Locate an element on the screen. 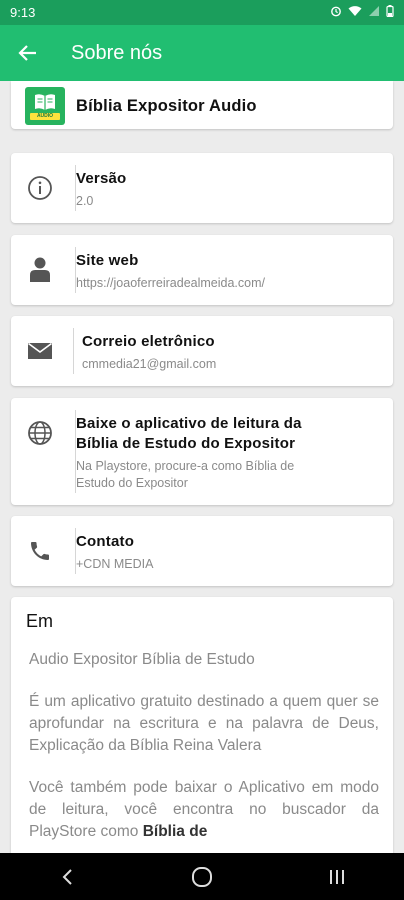 The width and height of the screenshot is (404, 900). nav-back-button is located at coordinates (67, 876).